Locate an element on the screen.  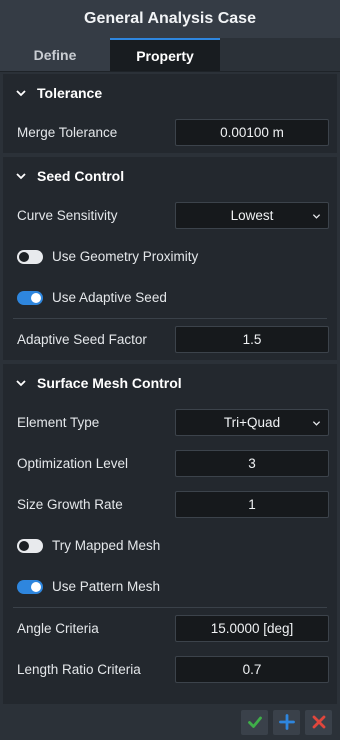
length-ratio-criteria-label: Length Ratio Criteria is located at coordinates (79, 669).